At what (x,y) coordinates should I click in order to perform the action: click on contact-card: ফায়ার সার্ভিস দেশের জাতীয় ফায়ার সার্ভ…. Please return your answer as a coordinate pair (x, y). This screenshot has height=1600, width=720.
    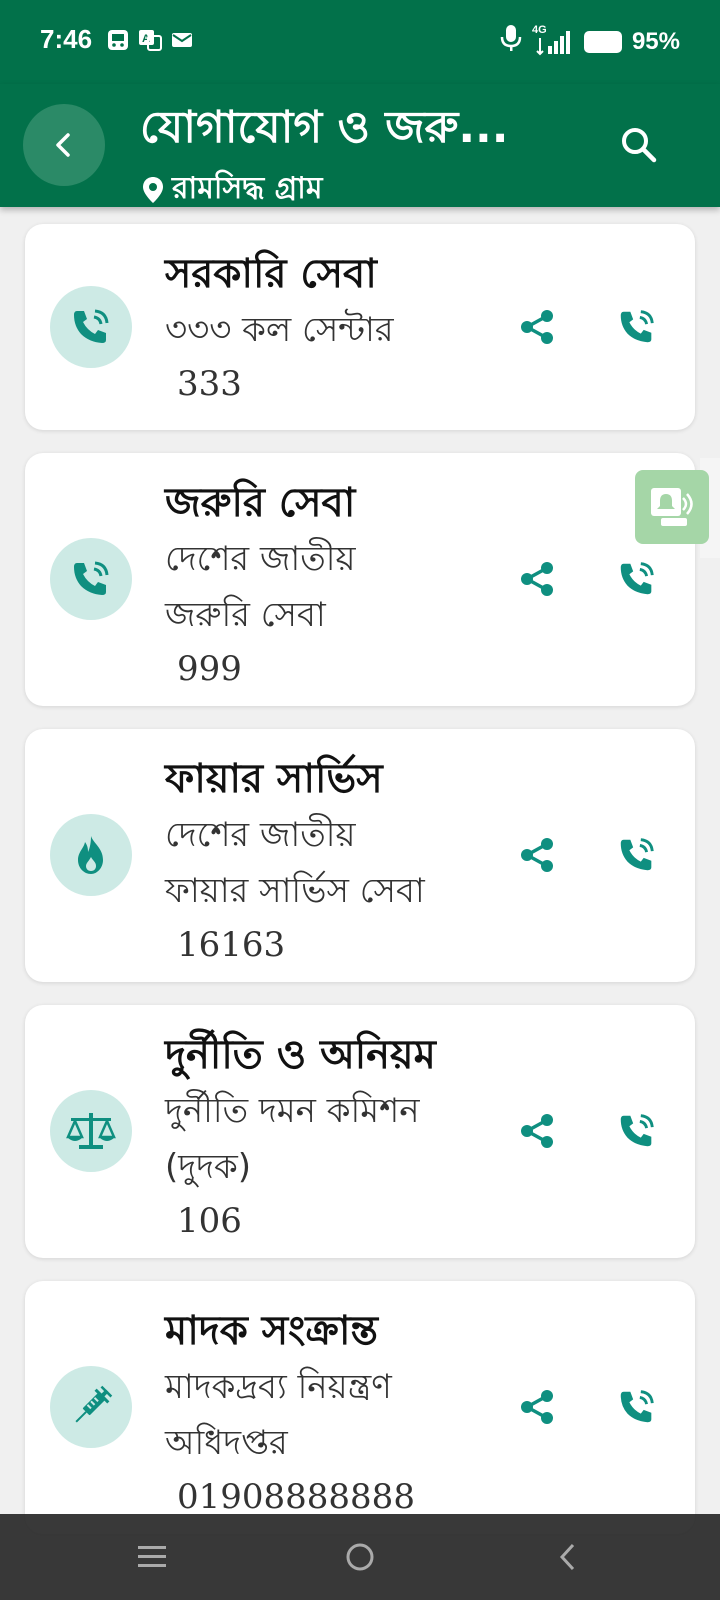
    Looking at the image, I should click on (360, 855).